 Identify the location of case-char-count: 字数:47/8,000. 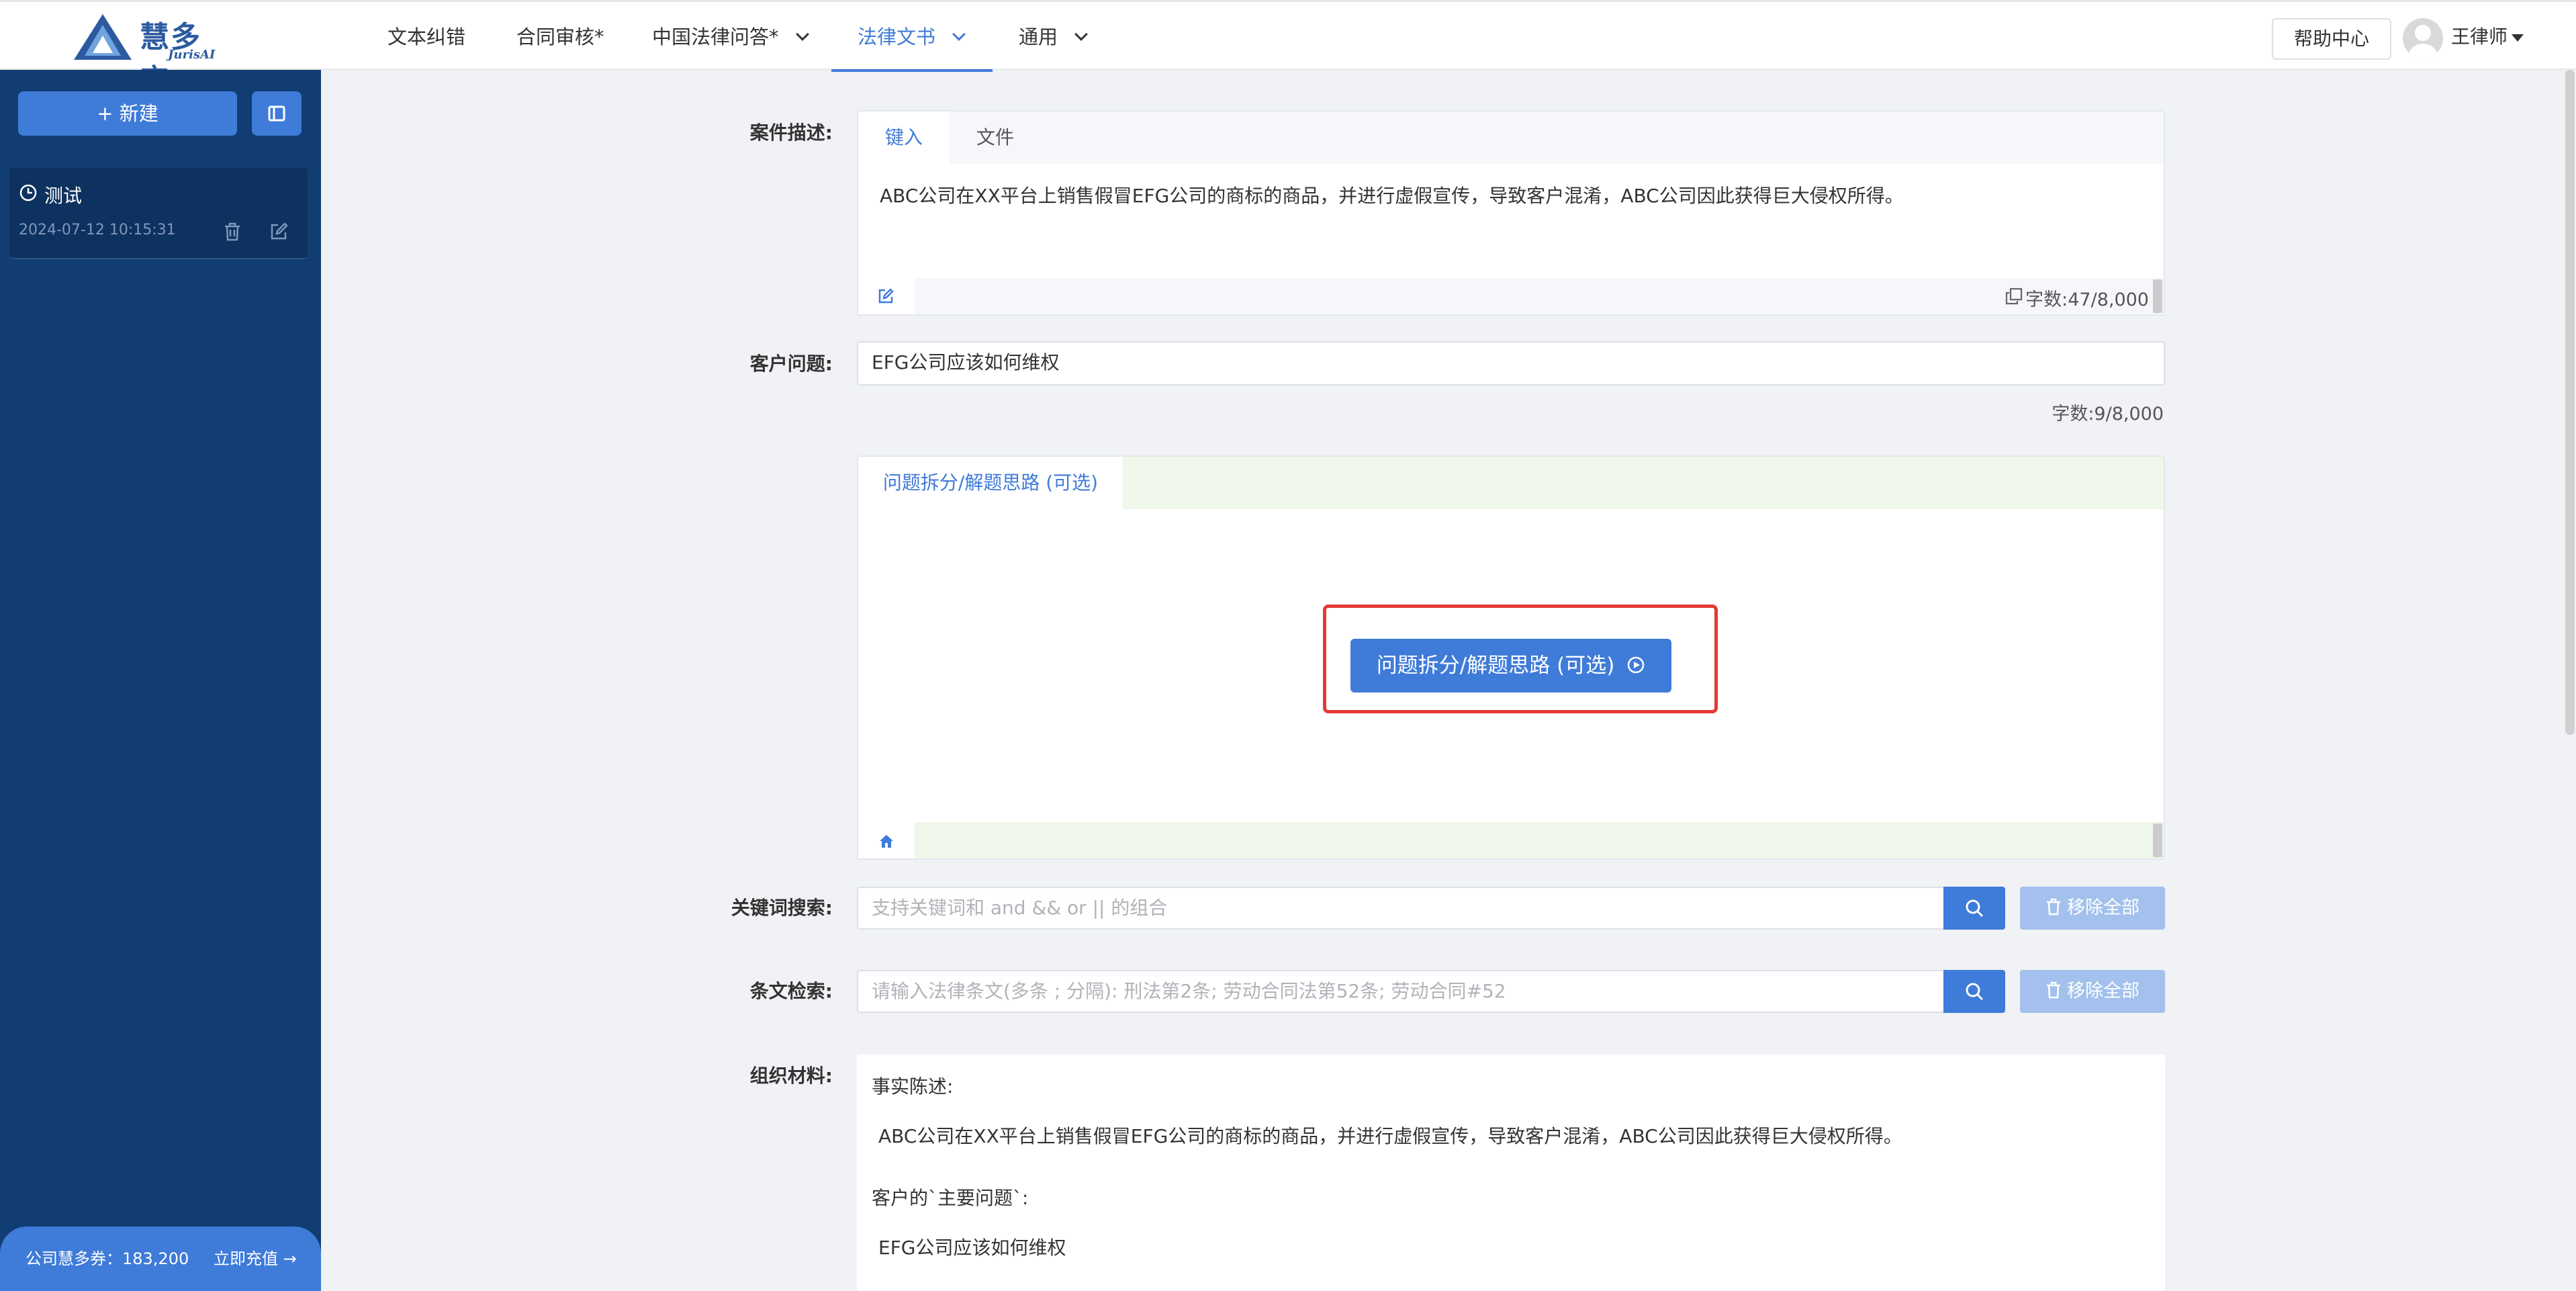
(2087, 300).